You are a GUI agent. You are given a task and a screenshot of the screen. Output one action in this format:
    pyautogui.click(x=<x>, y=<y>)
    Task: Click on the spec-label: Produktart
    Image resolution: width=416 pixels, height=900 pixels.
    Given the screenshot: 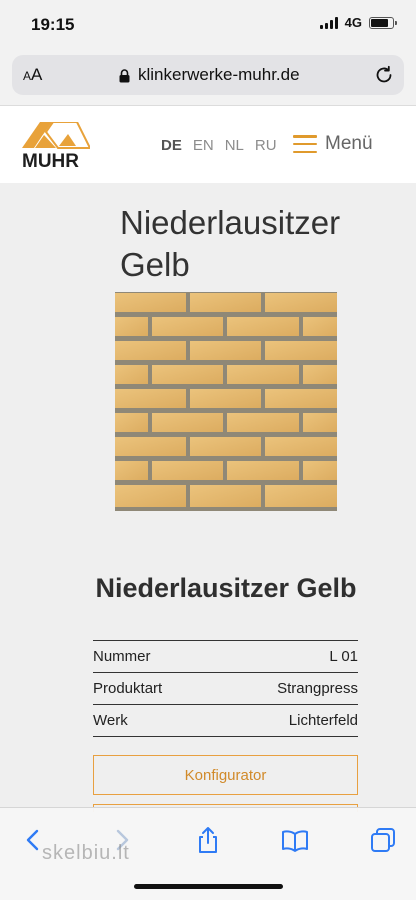 What is the action you would take?
    pyautogui.click(x=128, y=688)
    